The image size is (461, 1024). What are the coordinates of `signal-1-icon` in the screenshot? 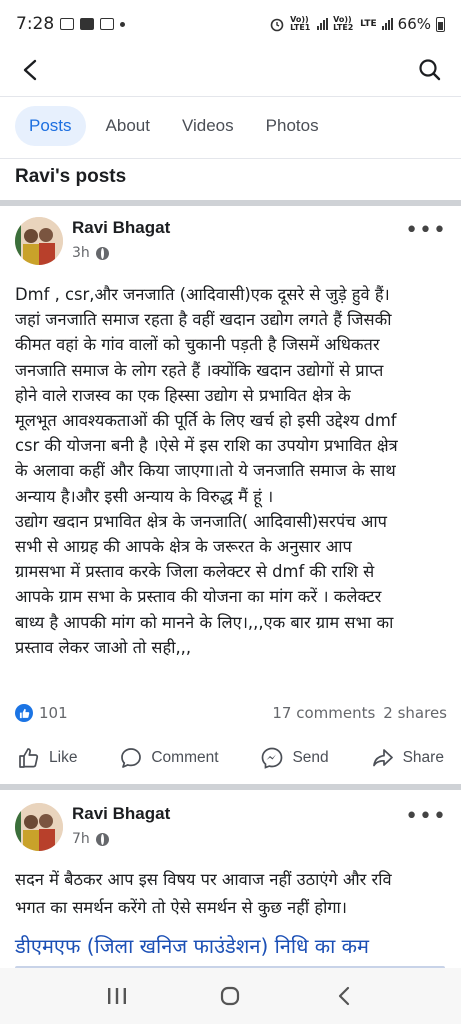 It's located at (323, 24).